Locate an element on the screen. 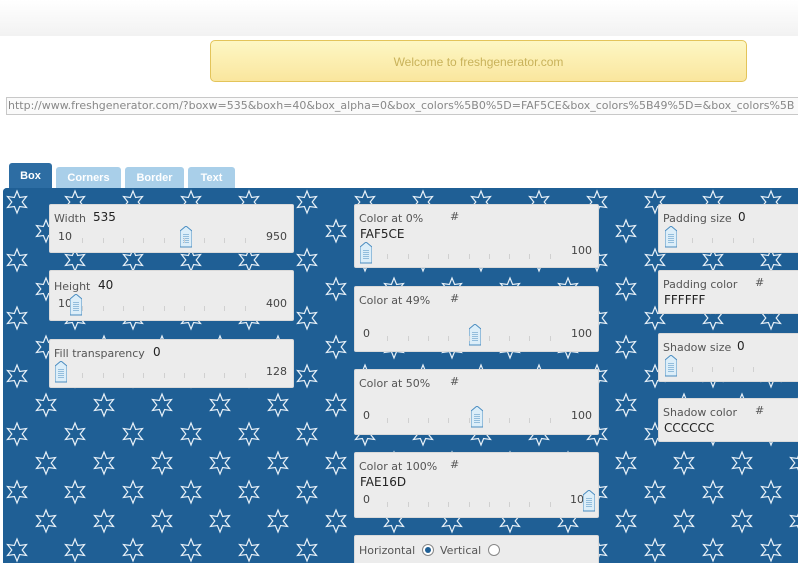  padding-size-value: 0 is located at coordinates (742, 217).